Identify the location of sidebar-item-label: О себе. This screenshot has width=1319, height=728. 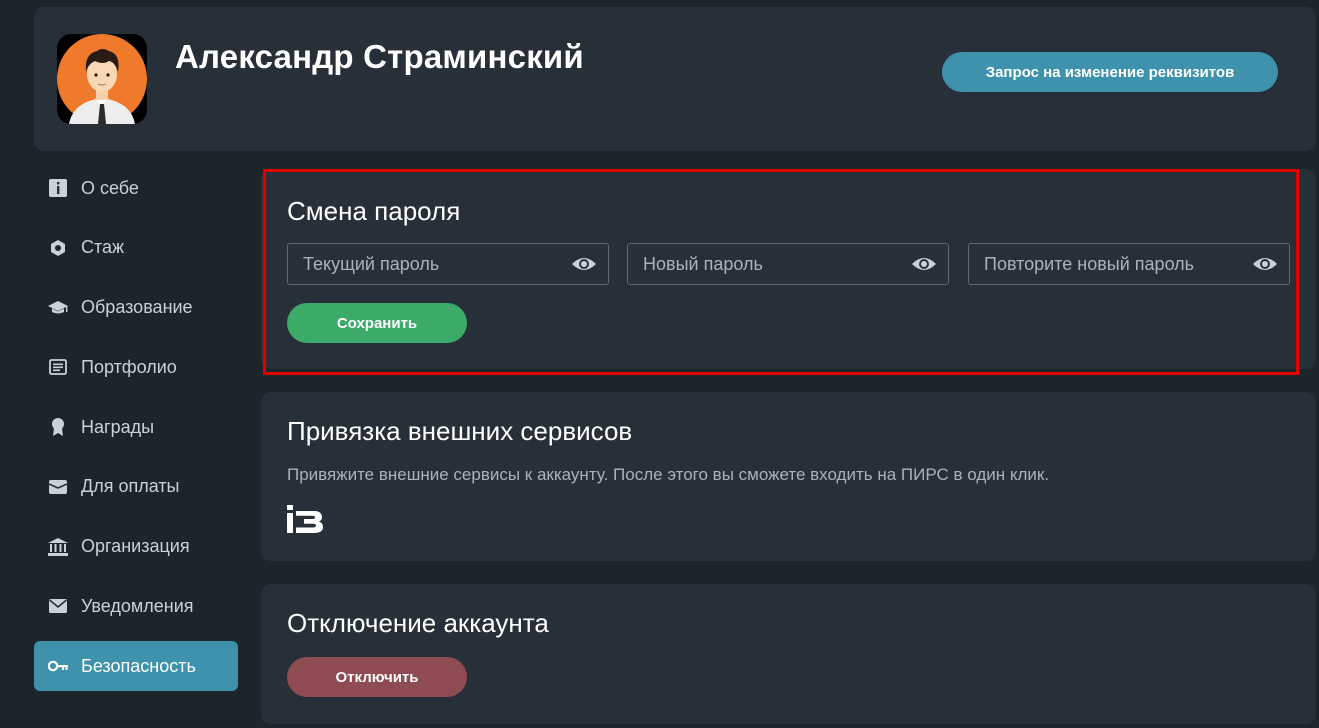
(110, 187).